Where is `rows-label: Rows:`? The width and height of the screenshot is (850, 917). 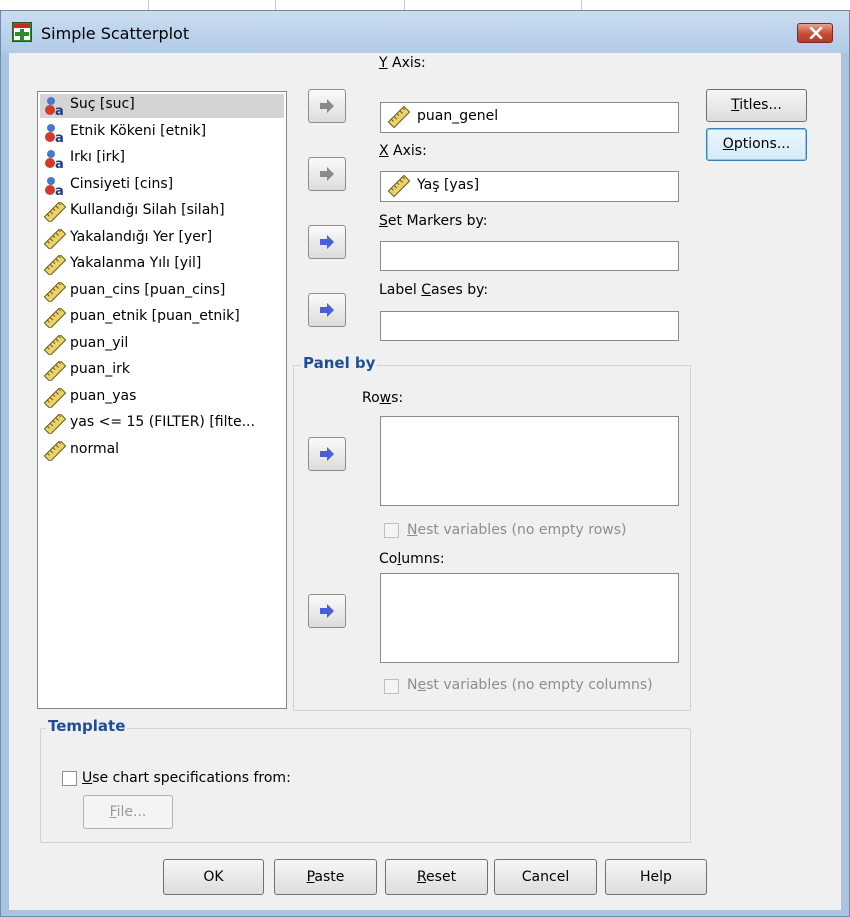 rows-label: Rows: is located at coordinates (383, 398).